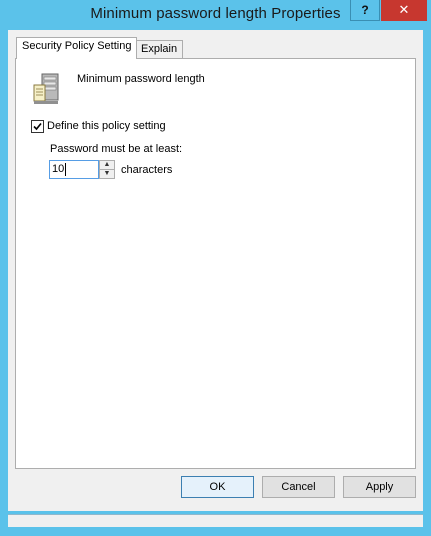 This screenshot has width=431, height=536. What do you see at coordinates (365, 10) in the screenshot?
I see `help-button: ?` at bounding box center [365, 10].